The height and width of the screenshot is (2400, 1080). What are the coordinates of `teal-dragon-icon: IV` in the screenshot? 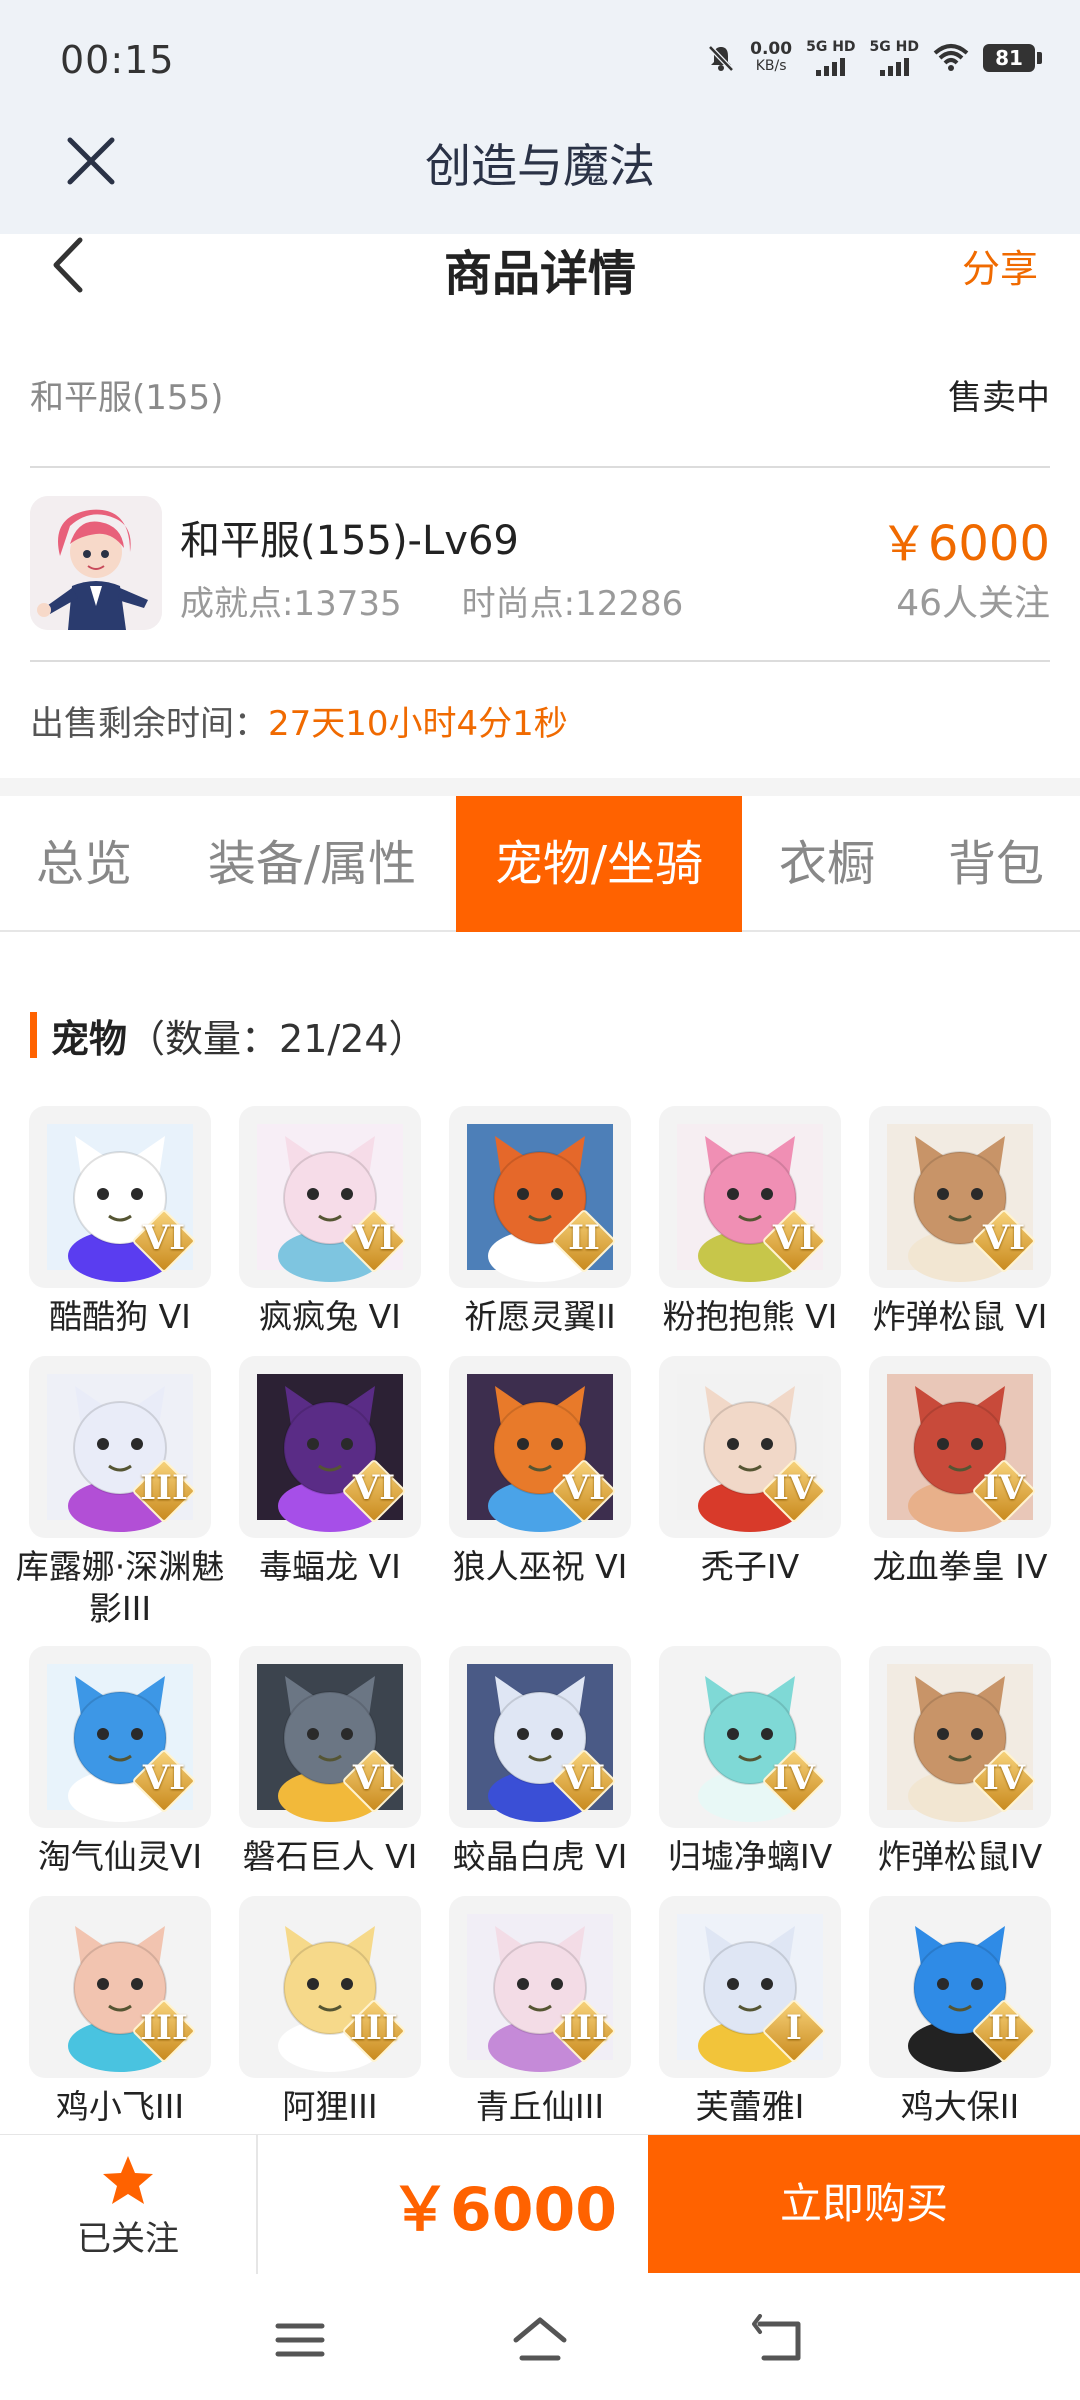 It's located at (750, 1737).